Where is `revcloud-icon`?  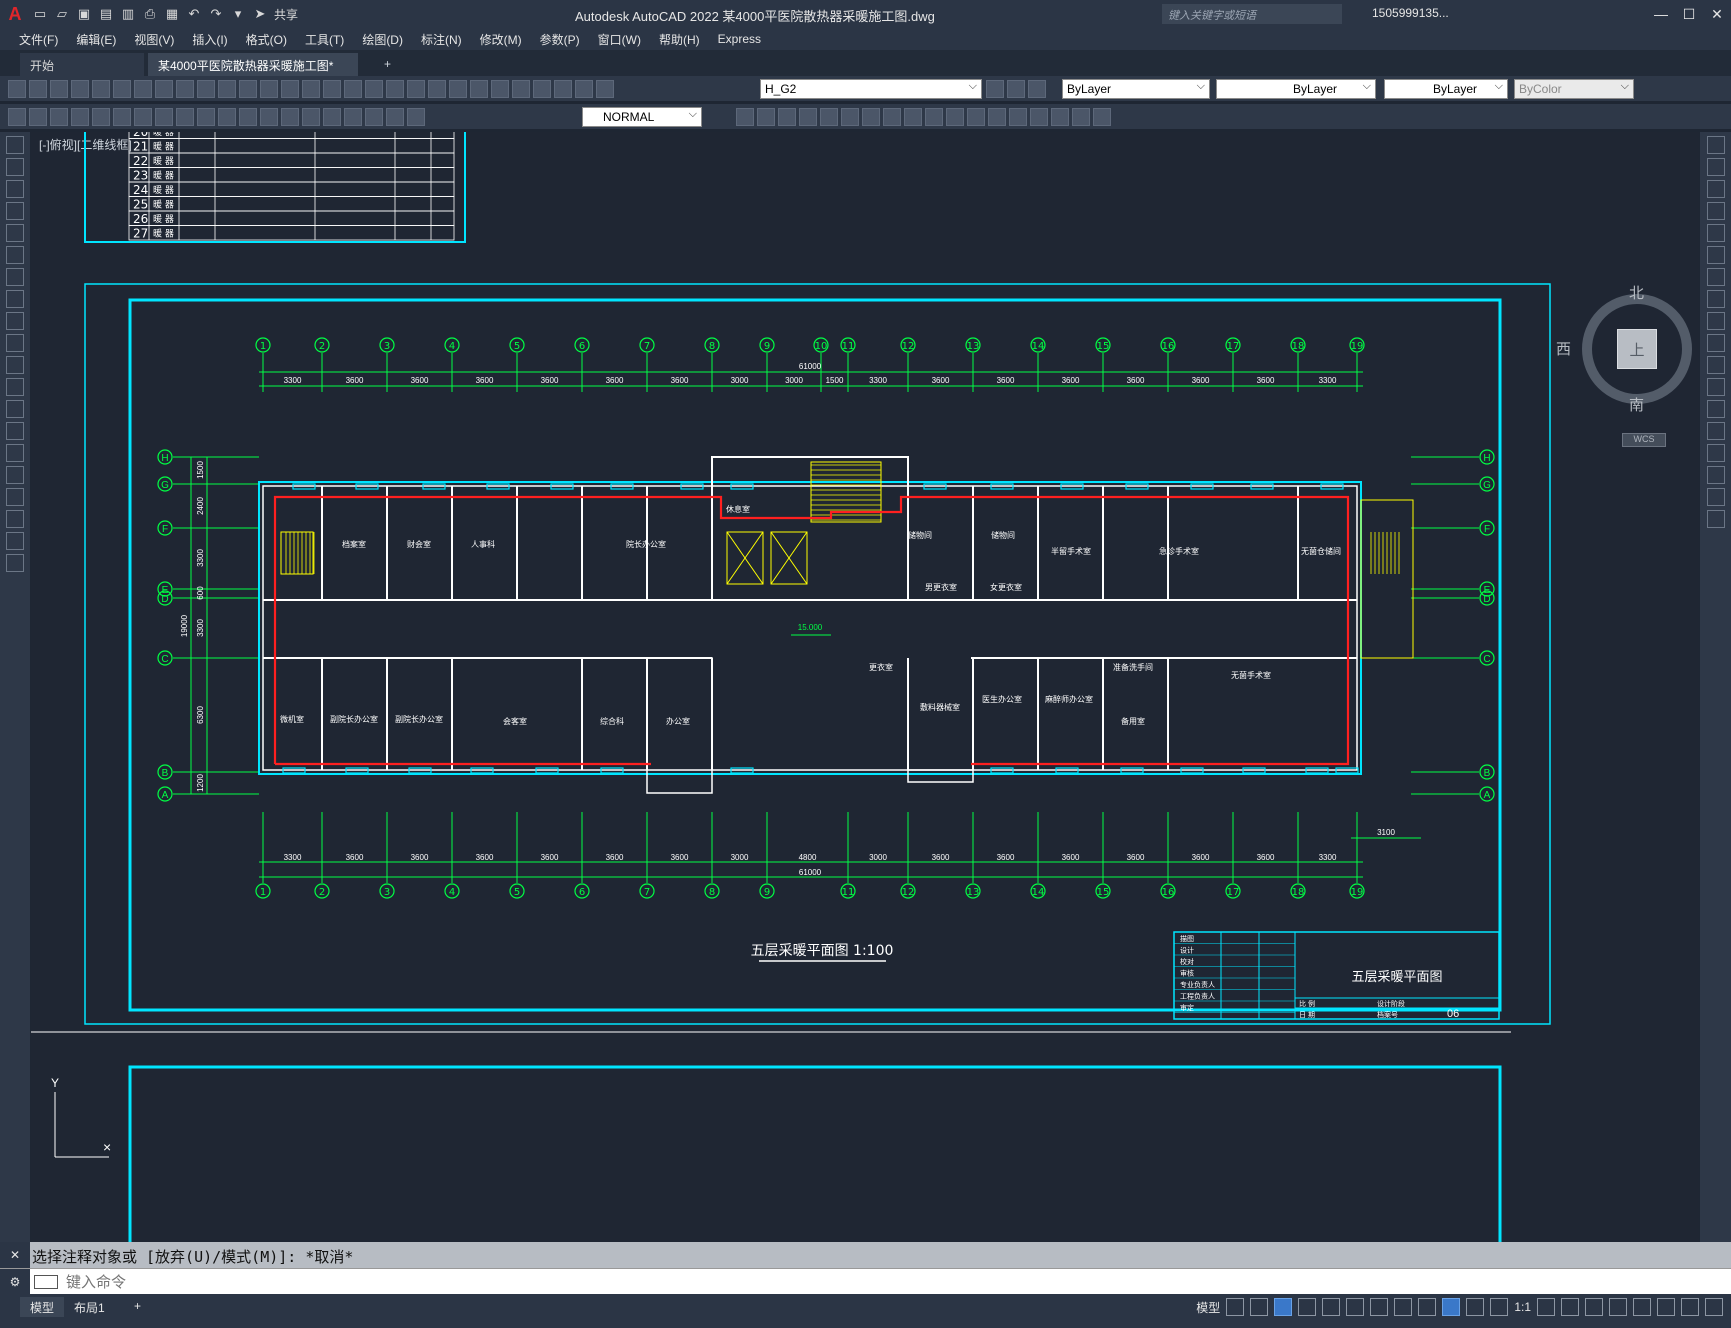 revcloud-icon is located at coordinates (15, 299).